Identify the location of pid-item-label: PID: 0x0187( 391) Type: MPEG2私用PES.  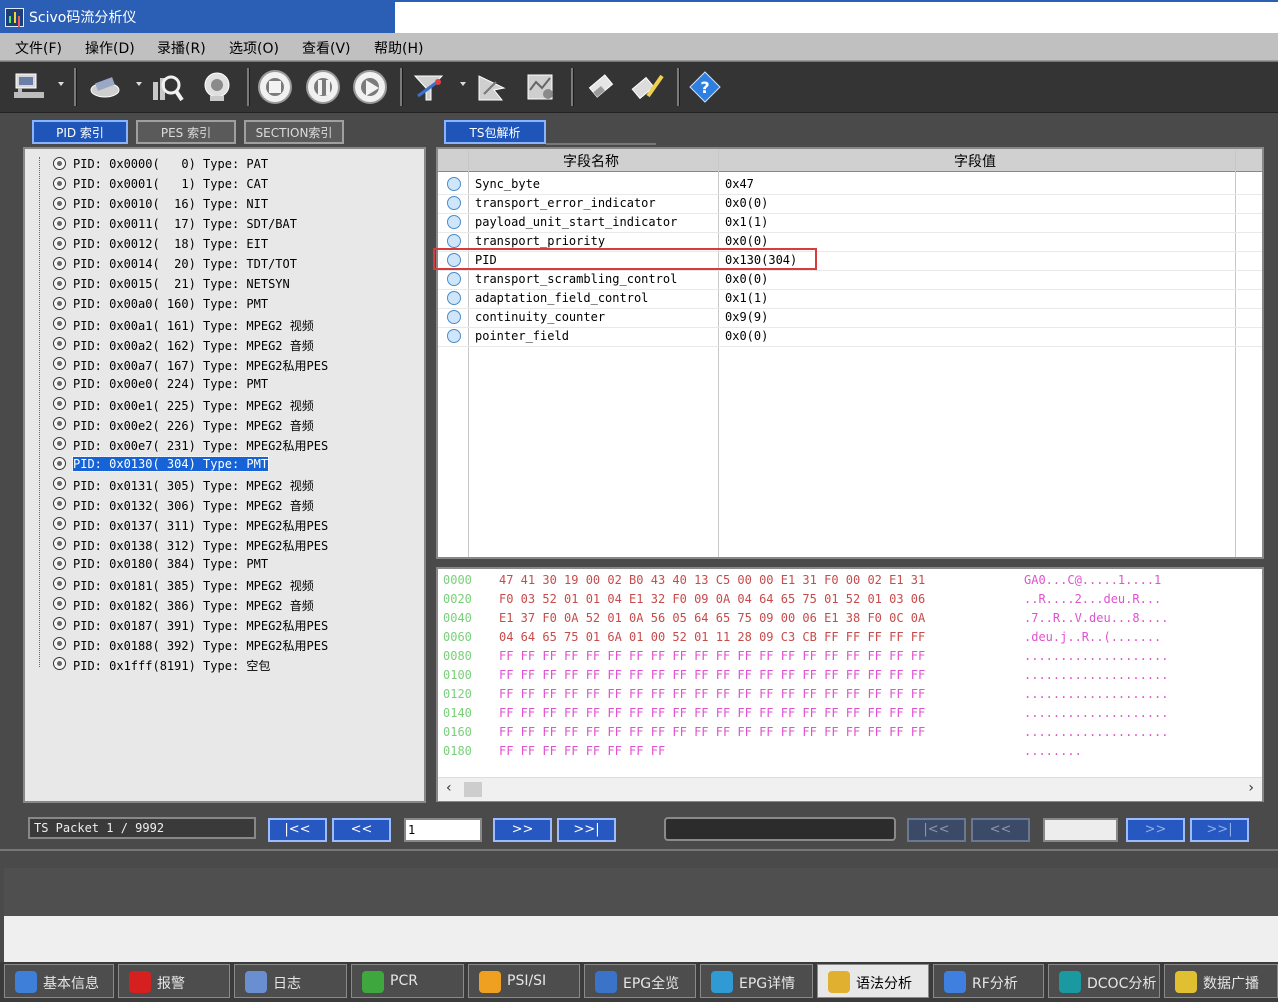
(201, 626).